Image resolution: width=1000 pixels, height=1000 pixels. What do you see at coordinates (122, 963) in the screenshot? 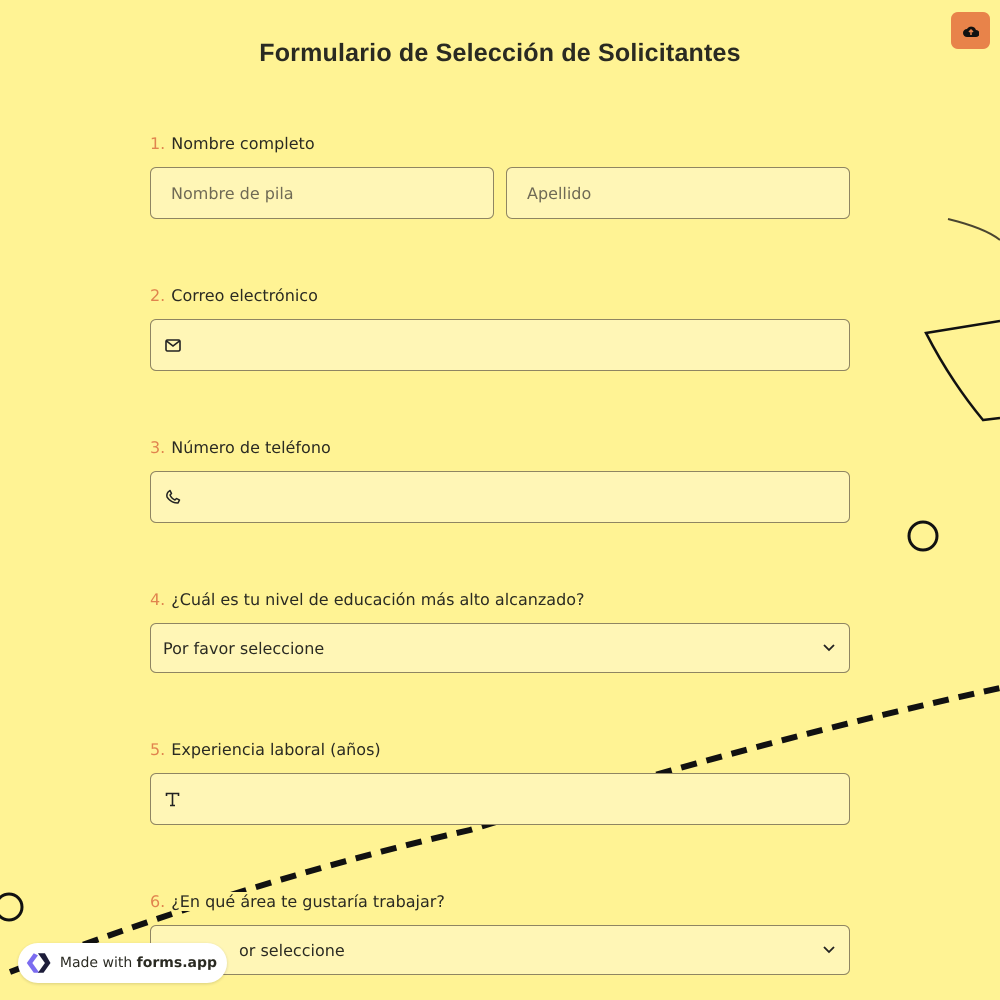
I see `made-with-badge: Made with forms.app` at bounding box center [122, 963].